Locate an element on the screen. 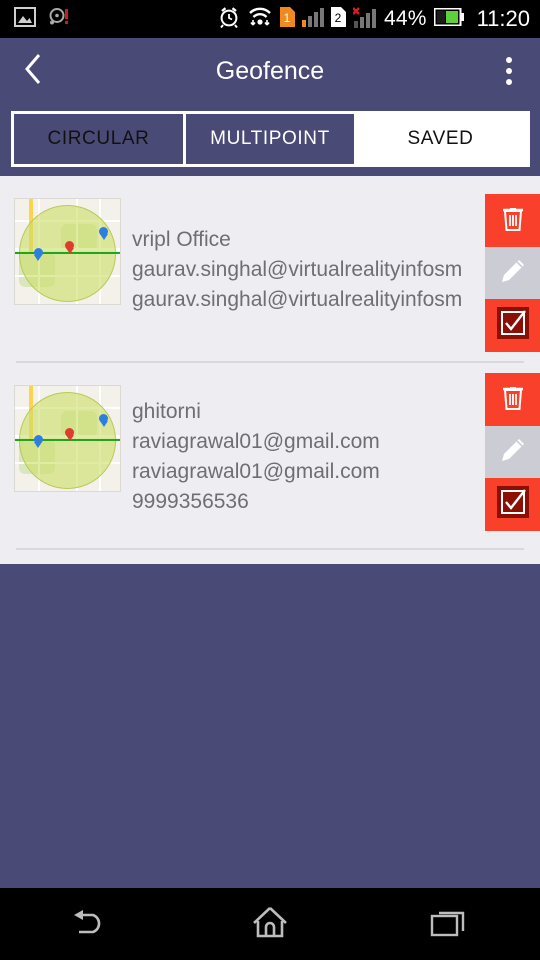  geofence-email-2: gaurav.singhal@virtualrealityinfosm is located at coordinates (297, 299).